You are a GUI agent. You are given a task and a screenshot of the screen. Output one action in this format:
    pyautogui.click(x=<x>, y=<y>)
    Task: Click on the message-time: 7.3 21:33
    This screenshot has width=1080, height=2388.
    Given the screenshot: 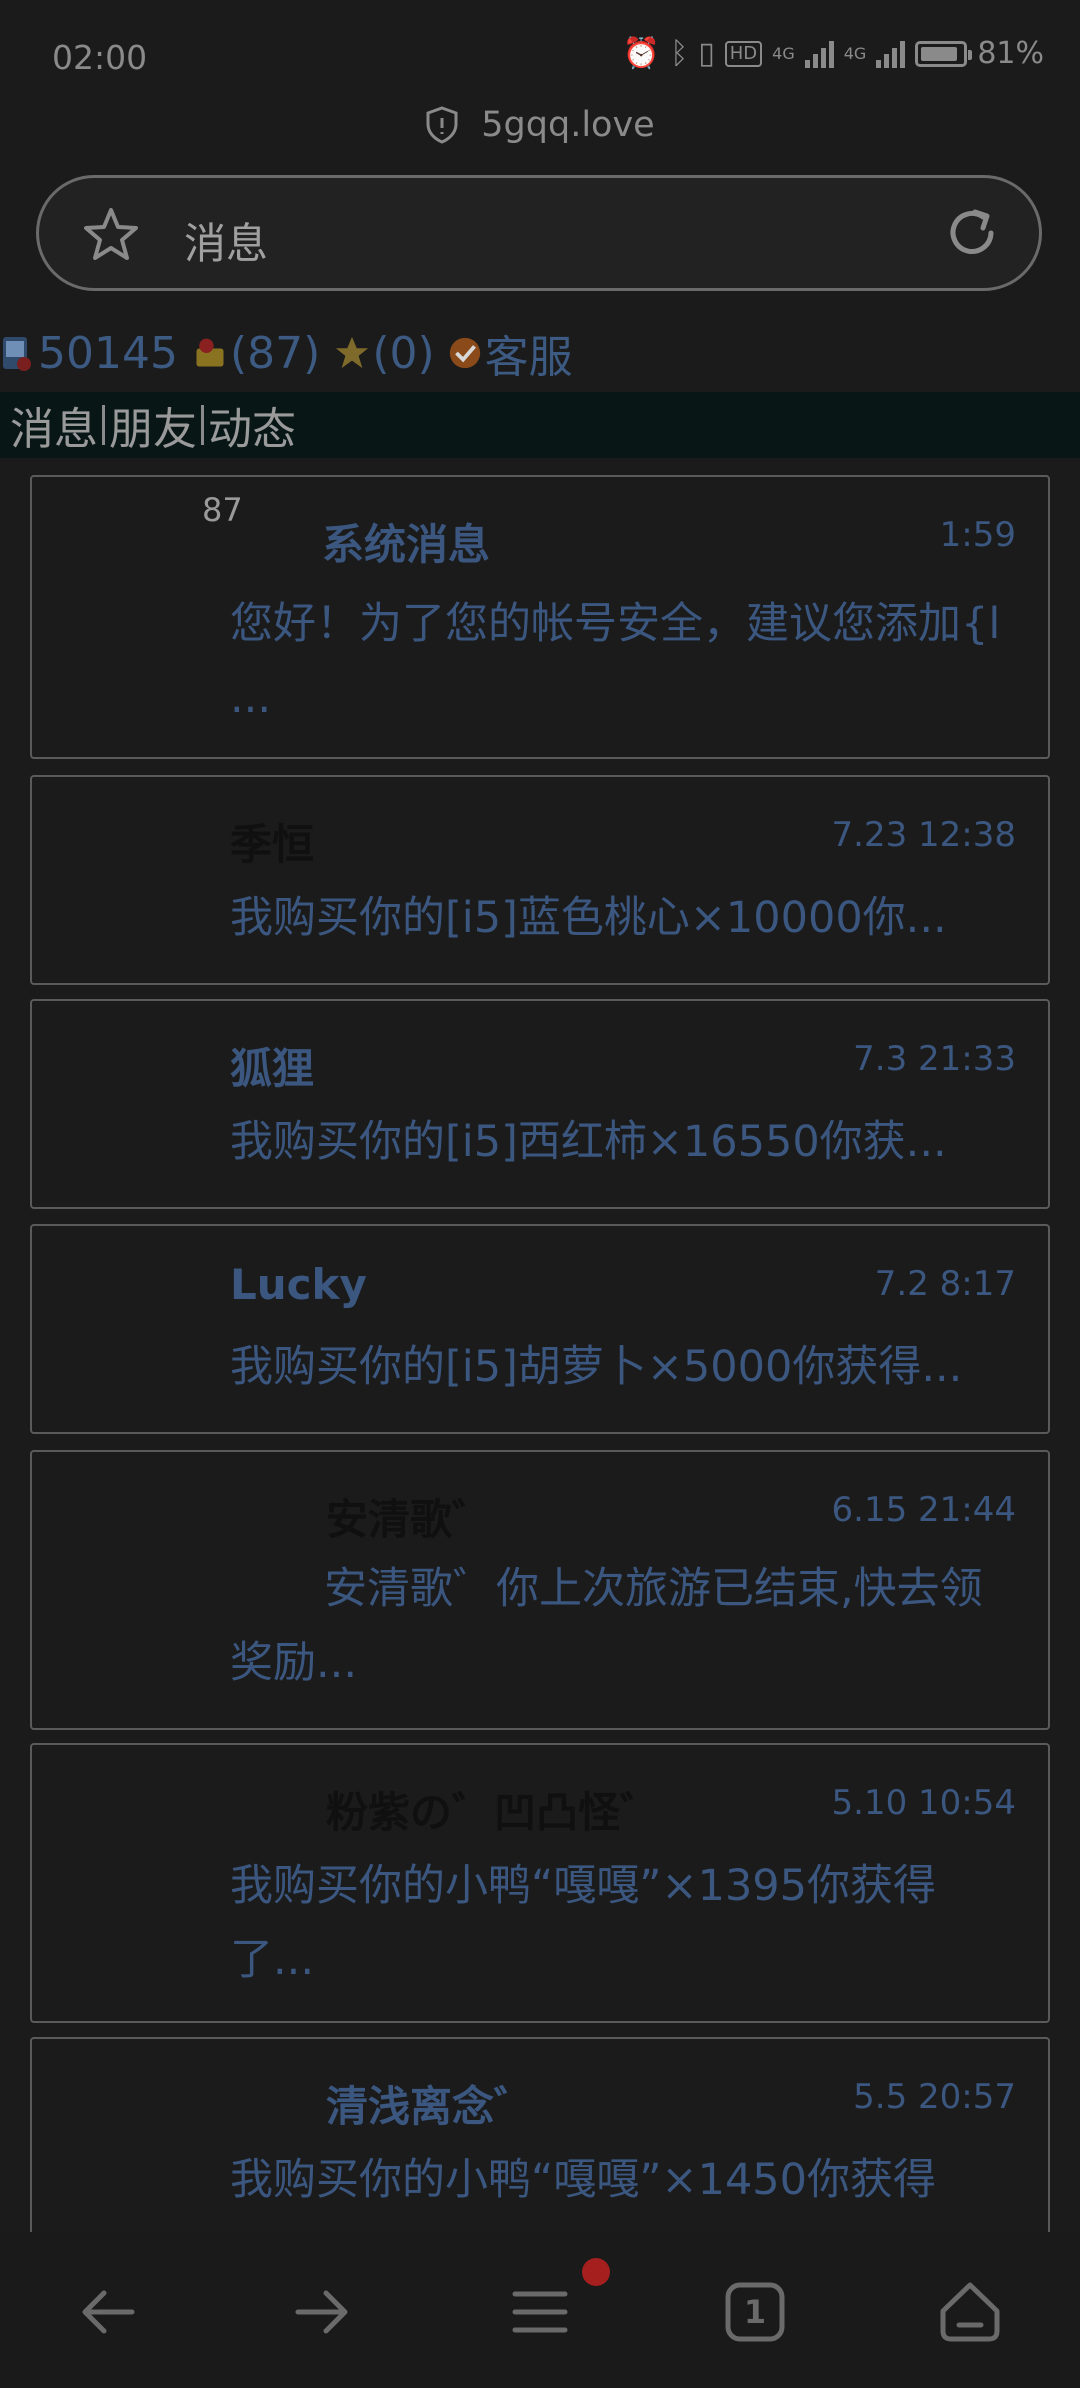 What is the action you would take?
    pyautogui.click(x=934, y=1059)
    